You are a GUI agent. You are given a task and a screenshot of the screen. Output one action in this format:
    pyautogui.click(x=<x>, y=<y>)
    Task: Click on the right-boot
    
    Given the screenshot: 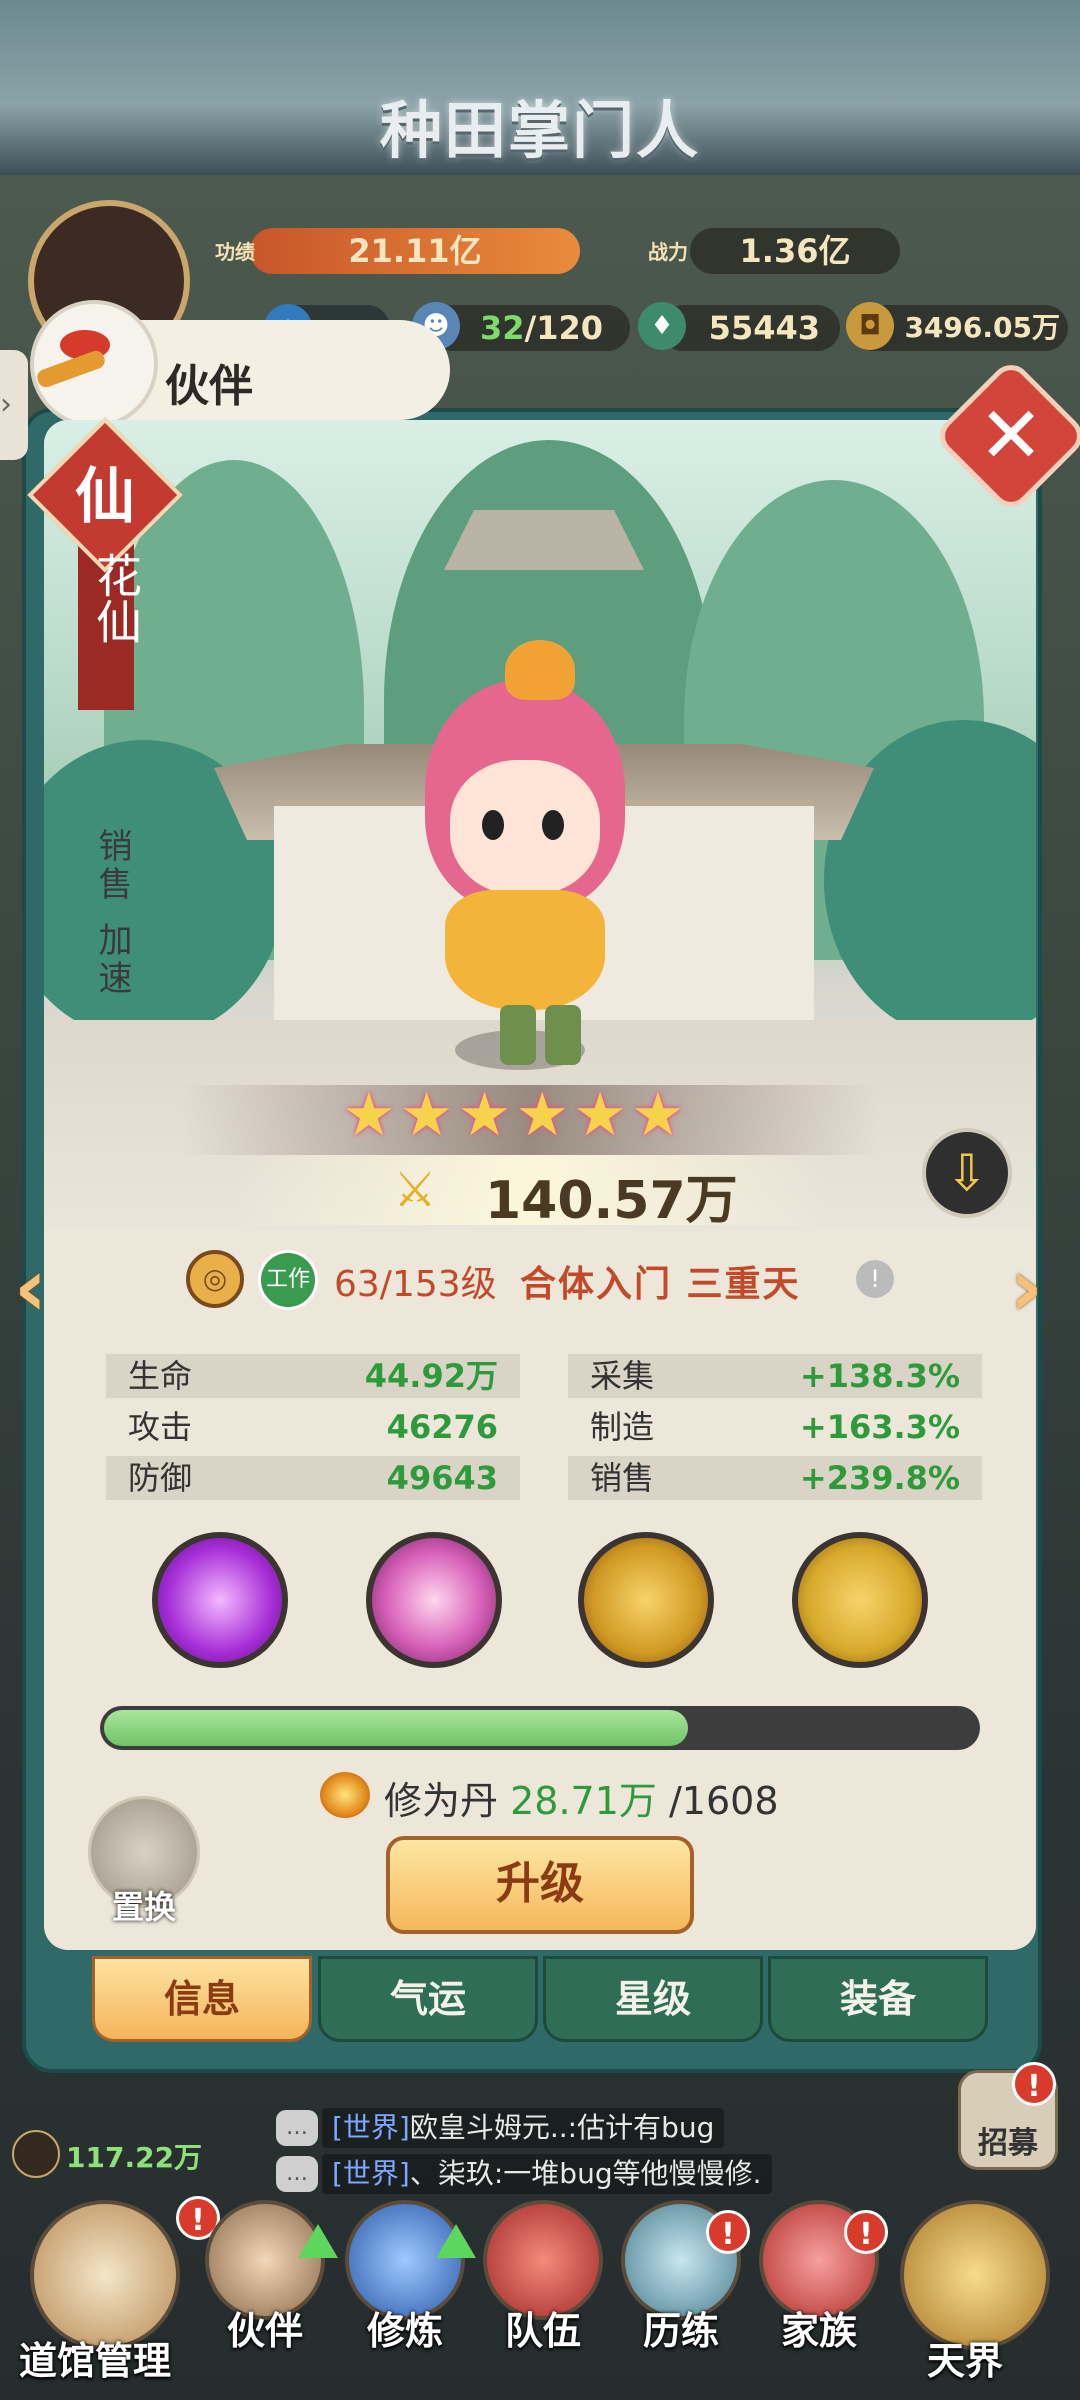 What is the action you would take?
    pyautogui.click(x=563, y=1035)
    